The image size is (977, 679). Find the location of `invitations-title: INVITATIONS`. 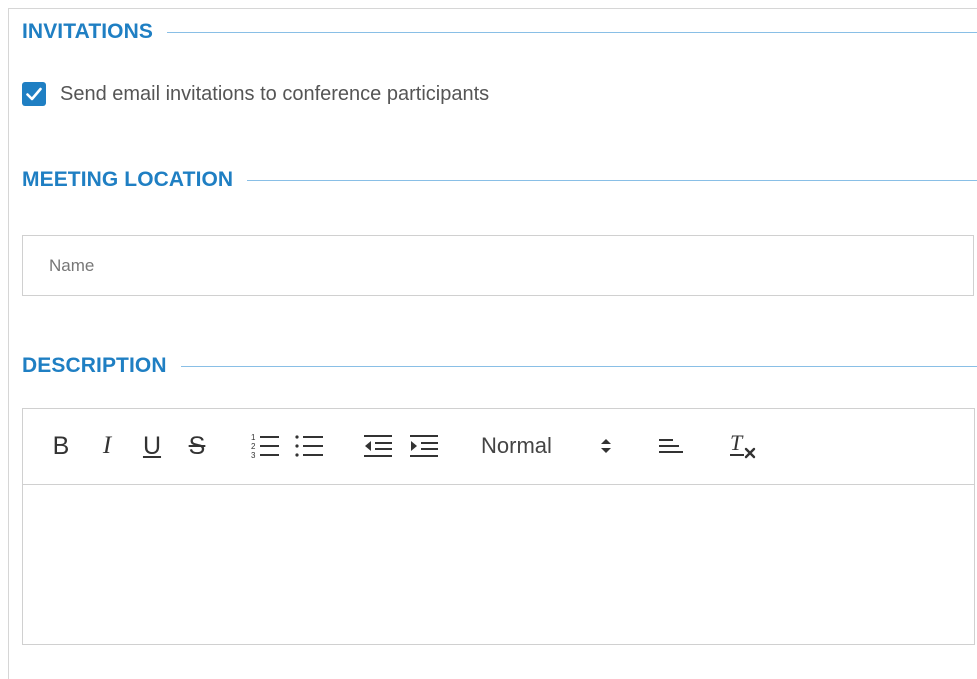

invitations-title: INVITATIONS is located at coordinates (87, 31).